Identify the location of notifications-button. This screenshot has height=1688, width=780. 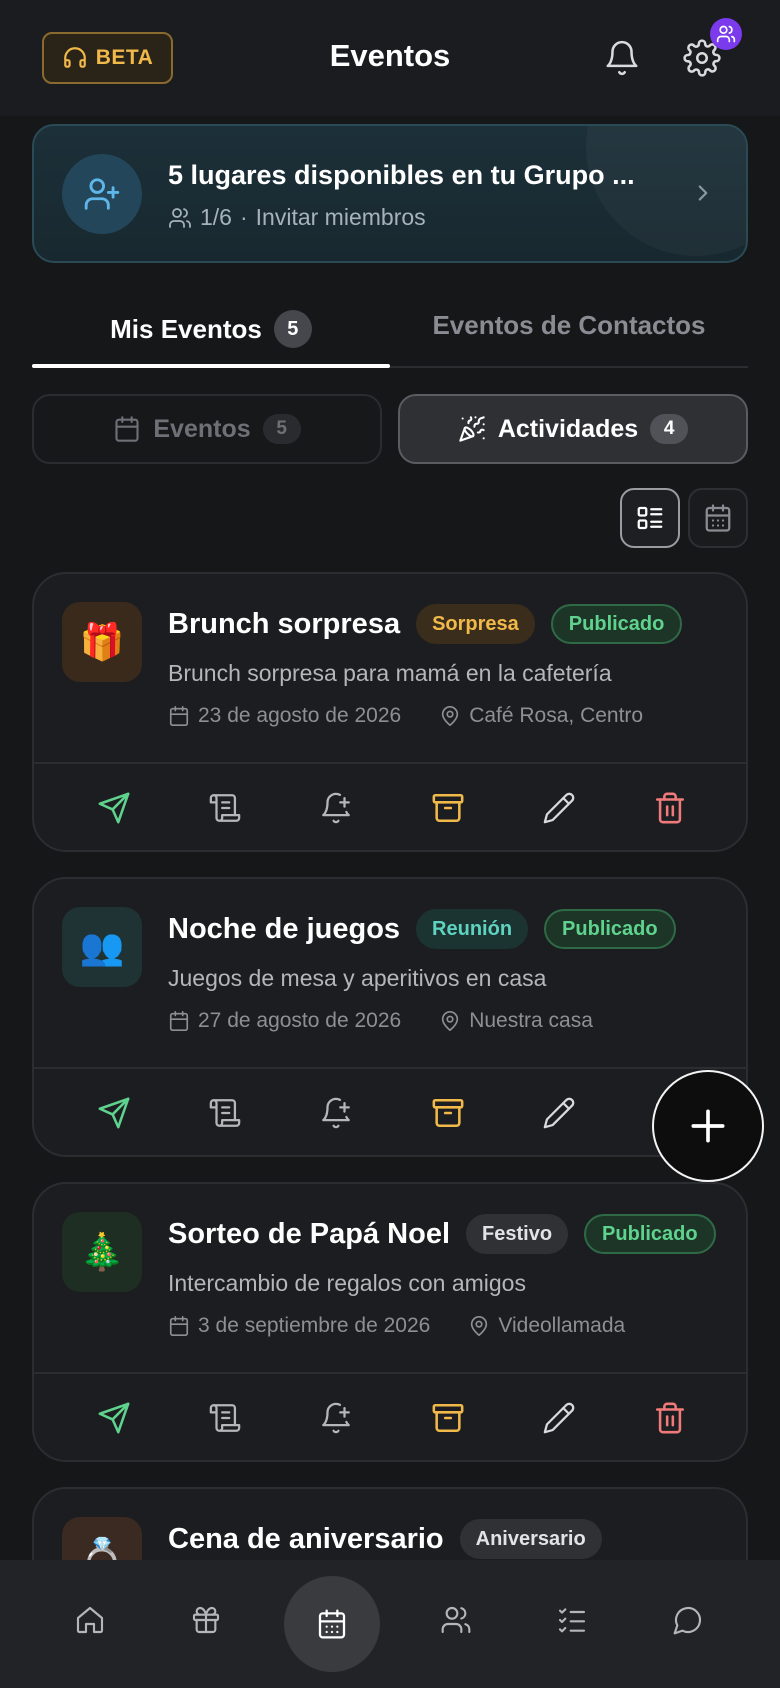
(622, 58).